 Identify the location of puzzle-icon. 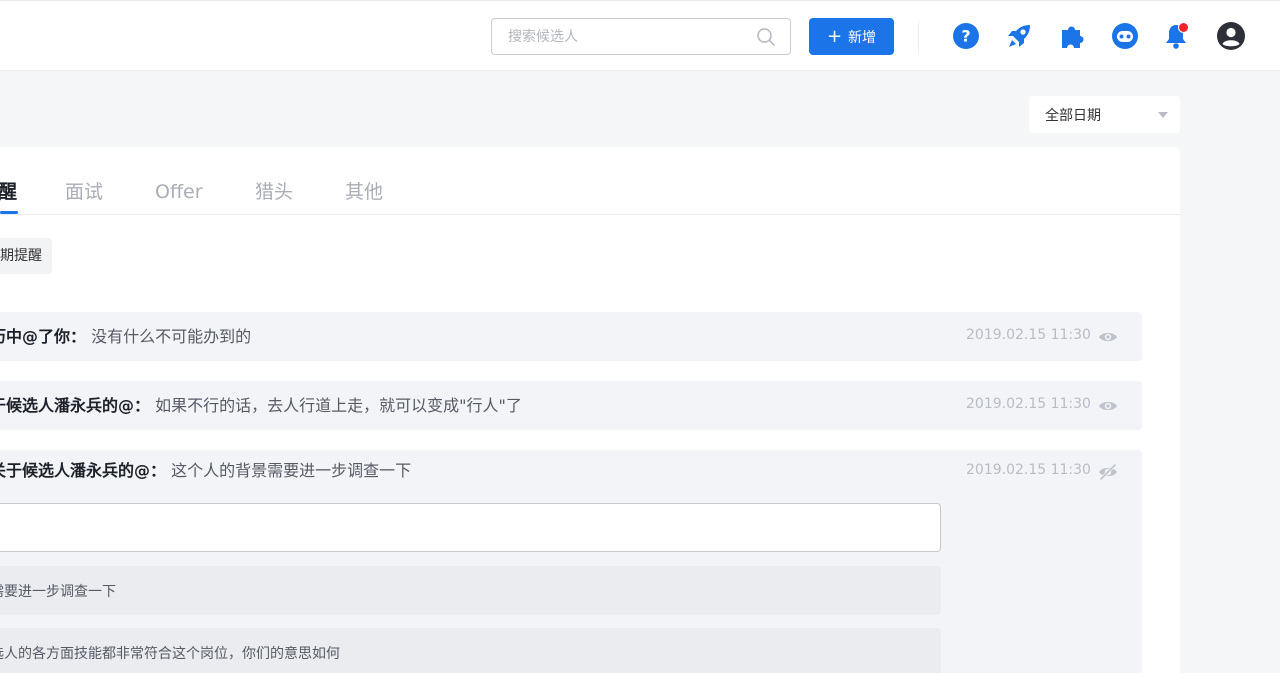
(1073, 36).